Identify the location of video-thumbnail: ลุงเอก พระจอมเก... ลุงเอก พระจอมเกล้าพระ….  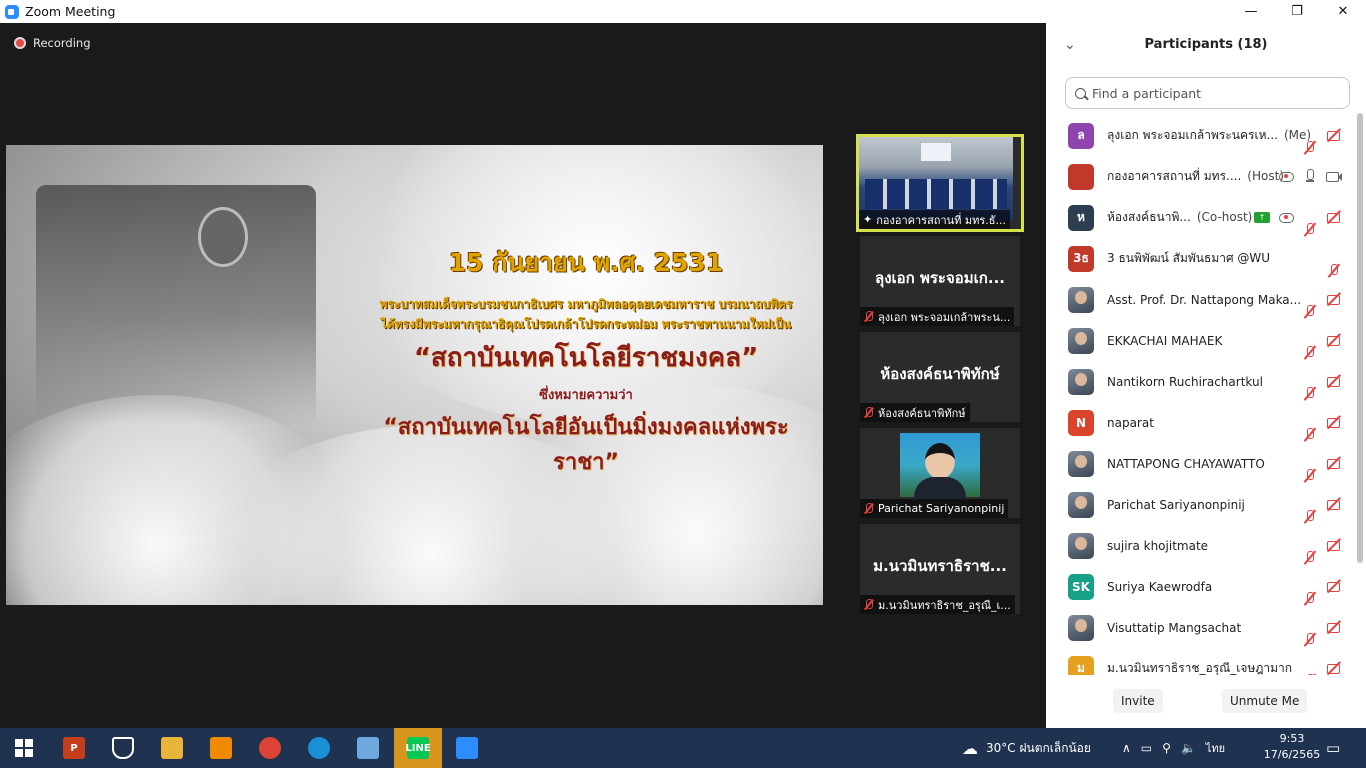
(940, 281).